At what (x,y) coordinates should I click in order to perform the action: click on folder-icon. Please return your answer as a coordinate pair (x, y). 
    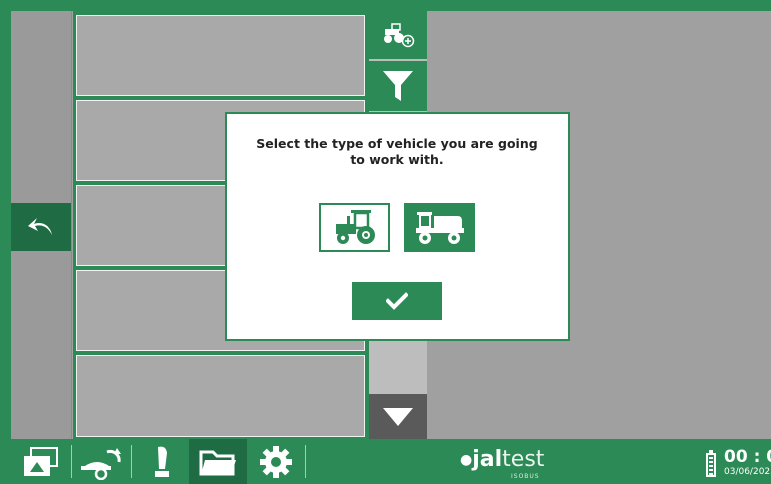
    Looking at the image, I should click on (217, 462).